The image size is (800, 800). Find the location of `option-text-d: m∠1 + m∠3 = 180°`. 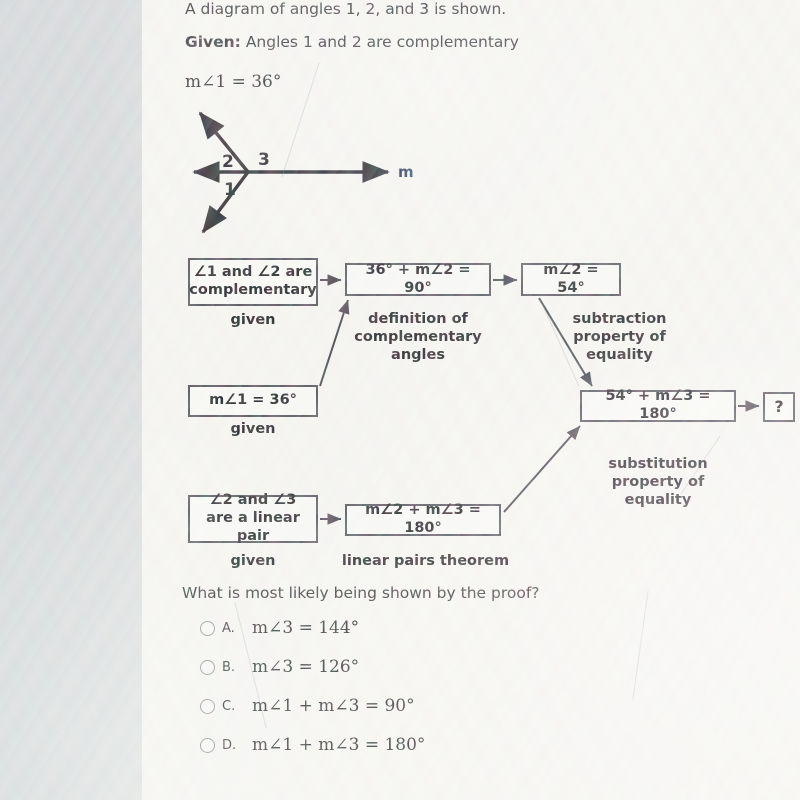

option-text-d: m∠1 + m∠3 = 180° is located at coordinates (339, 745).